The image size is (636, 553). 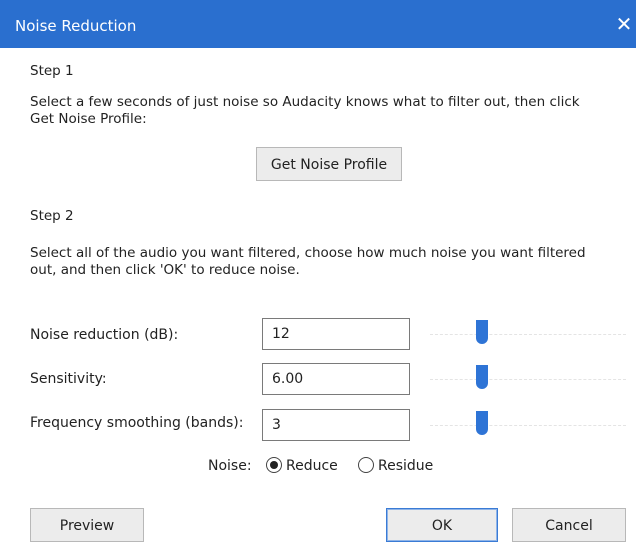 I want to click on sensitivity-input, so click(x=336, y=379).